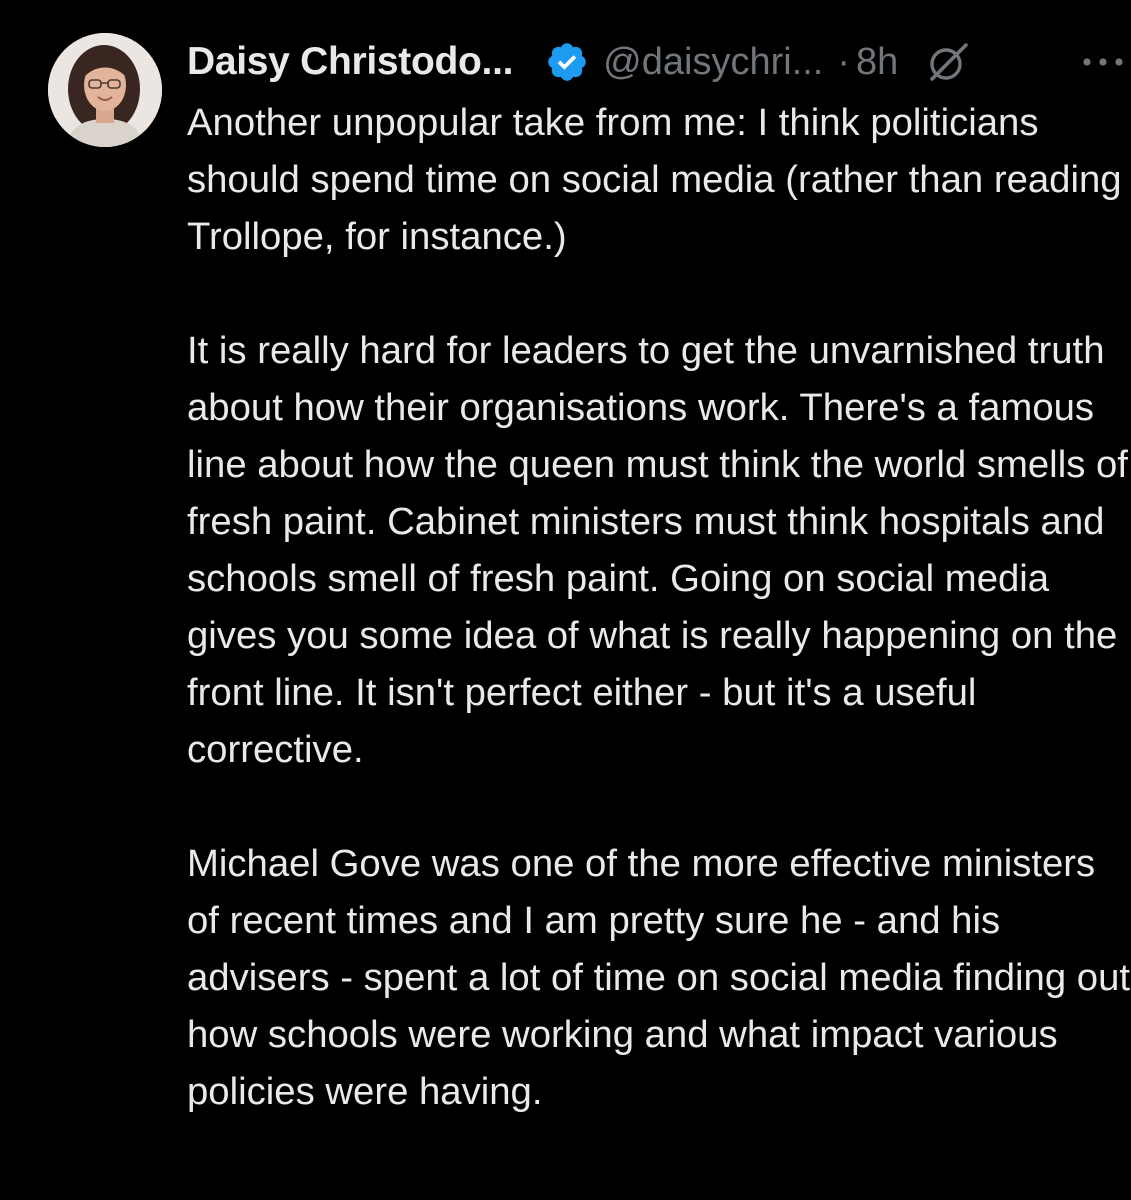  What do you see at coordinates (877, 62) in the screenshot?
I see `post-timestamp: 8h` at bounding box center [877, 62].